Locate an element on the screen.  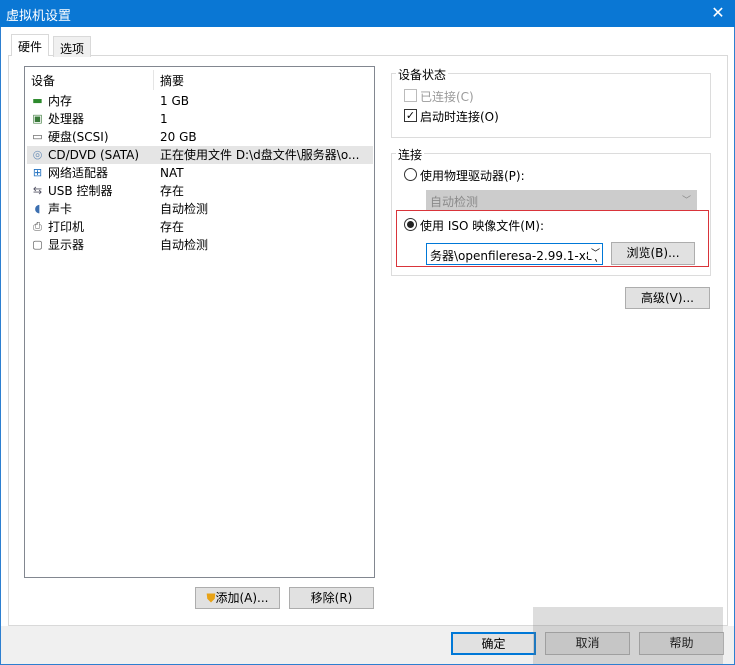
iso-label: 使用 ISO 映像文件(M): is located at coordinates (482, 226).